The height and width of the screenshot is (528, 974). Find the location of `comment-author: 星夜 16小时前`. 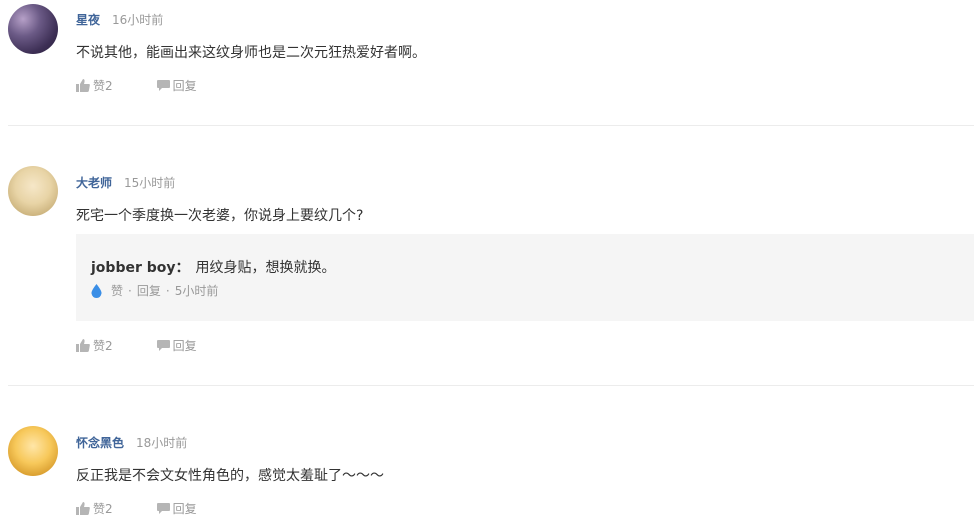

comment-author: 星夜 16小时前 is located at coordinates (119, 19).